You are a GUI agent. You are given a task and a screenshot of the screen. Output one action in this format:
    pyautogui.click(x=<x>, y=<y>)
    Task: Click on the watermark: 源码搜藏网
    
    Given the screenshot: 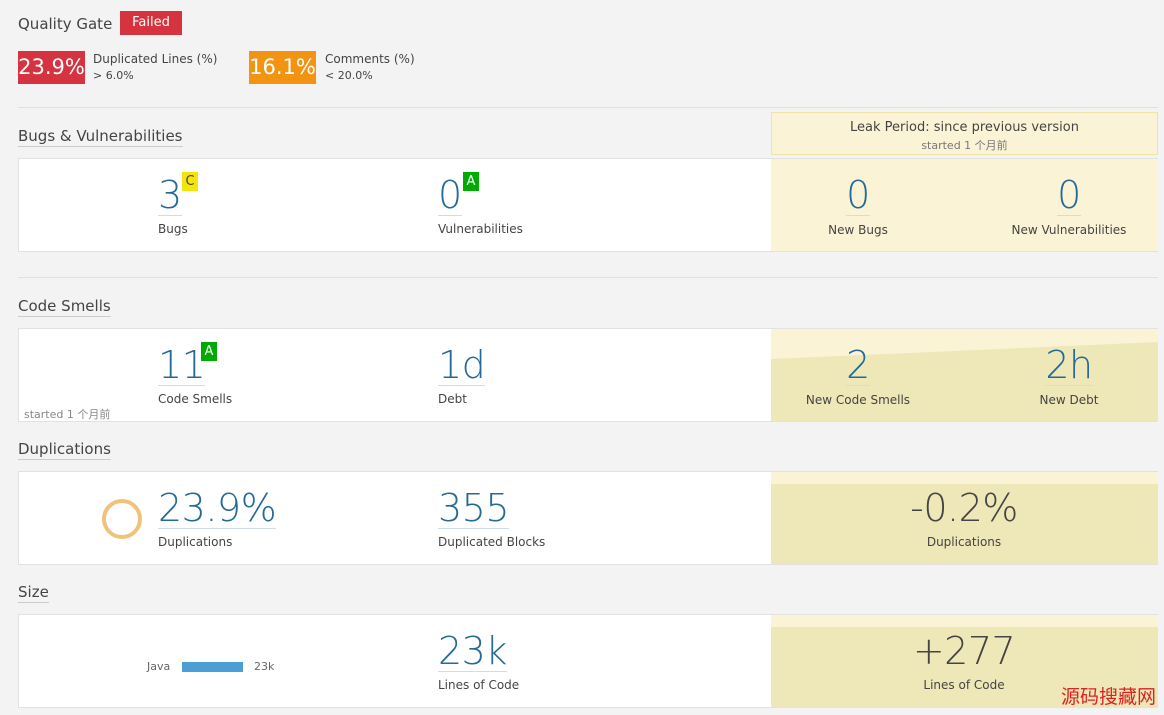 What is the action you would take?
    pyautogui.click(x=1108, y=697)
    